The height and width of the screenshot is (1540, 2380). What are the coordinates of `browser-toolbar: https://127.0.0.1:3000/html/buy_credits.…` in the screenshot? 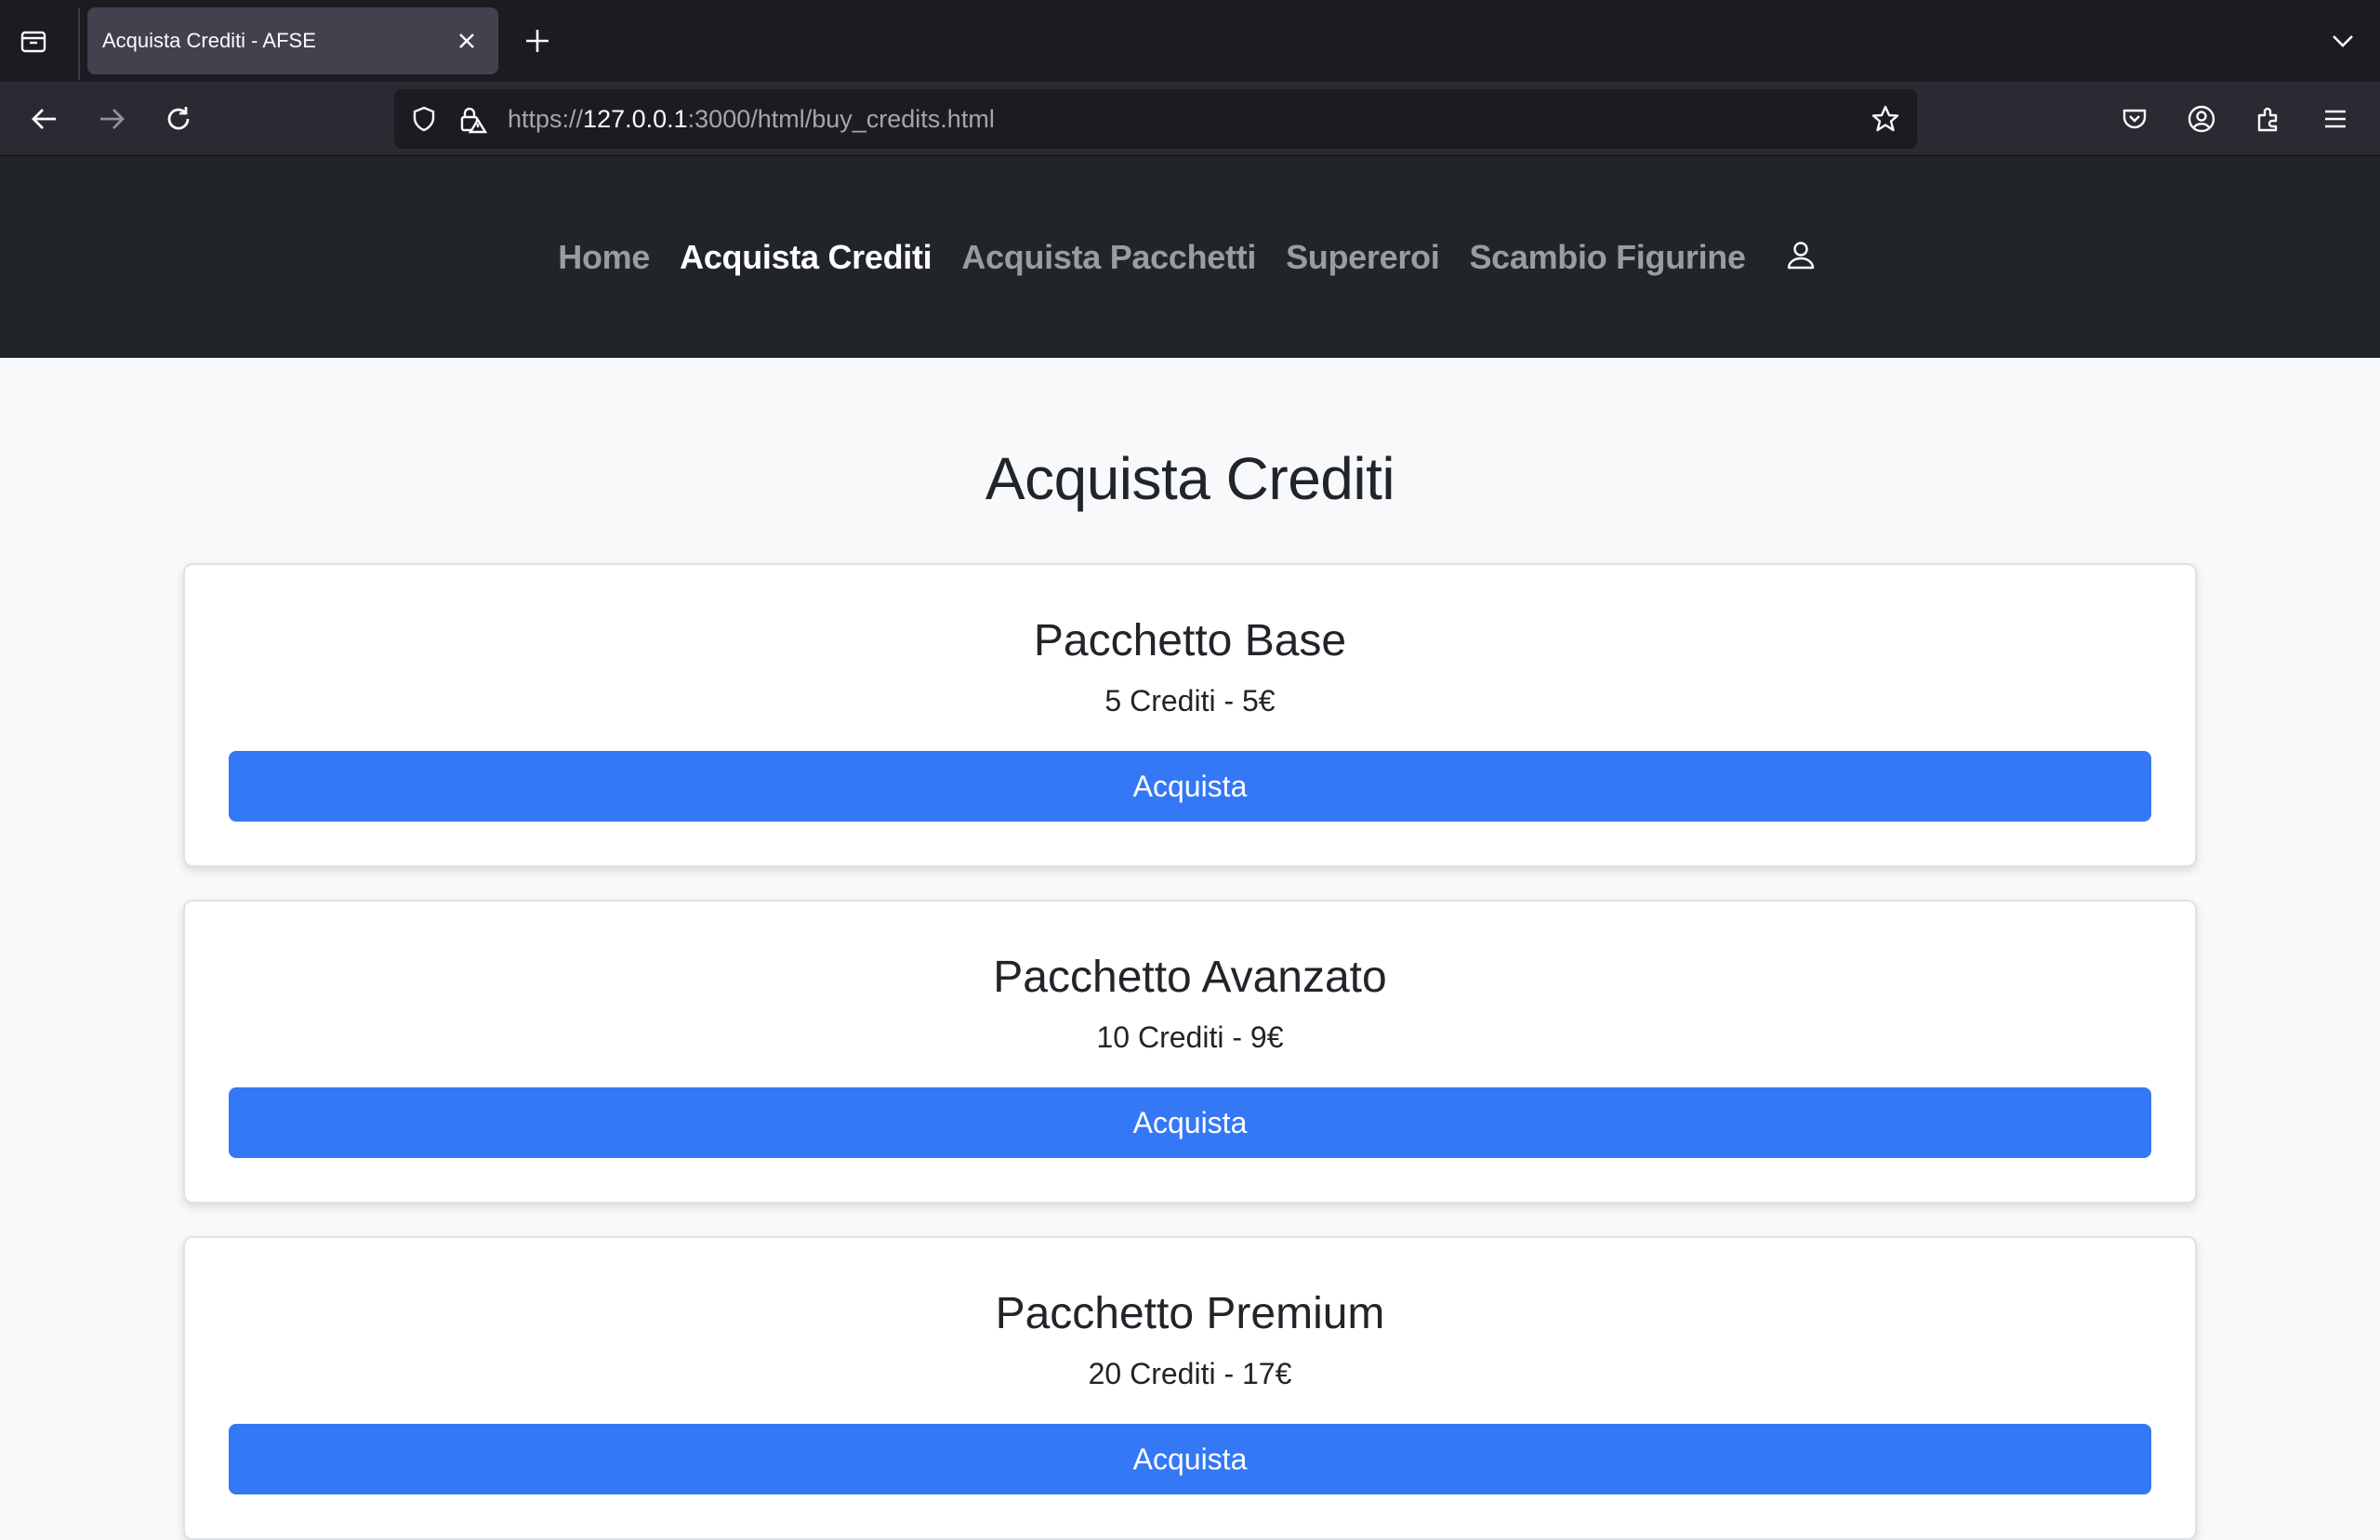 It's located at (1190, 119).